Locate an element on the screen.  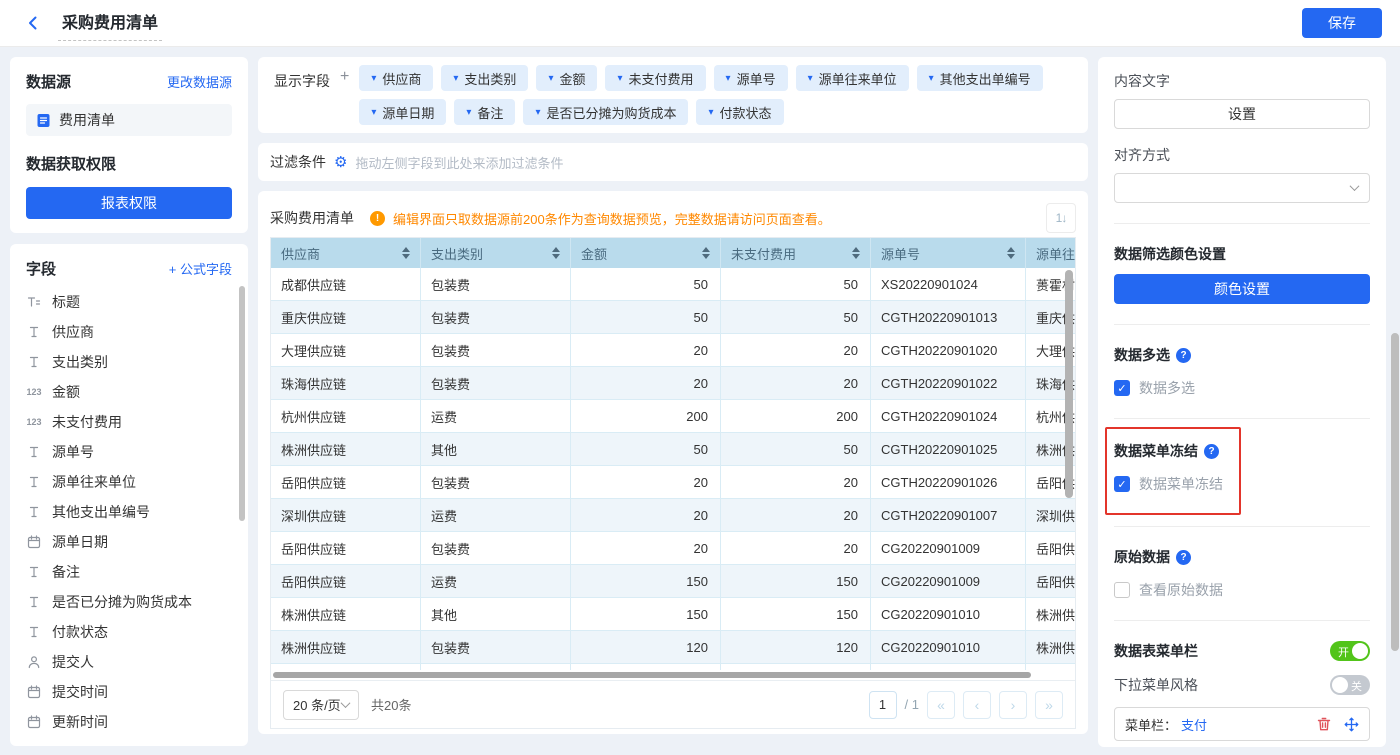
datasource-item: 费用清单 is located at coordinates (129, 120).